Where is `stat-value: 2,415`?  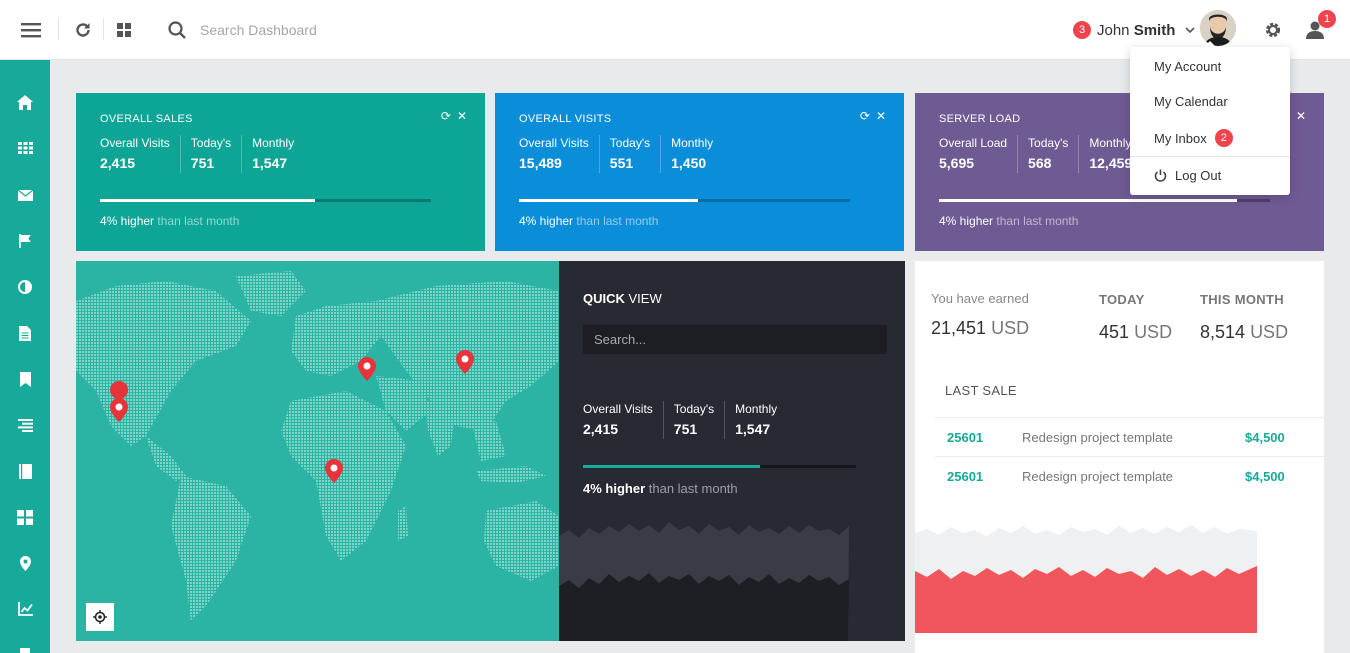 stat-value: 2,415 is located at coordinates (601, 429).